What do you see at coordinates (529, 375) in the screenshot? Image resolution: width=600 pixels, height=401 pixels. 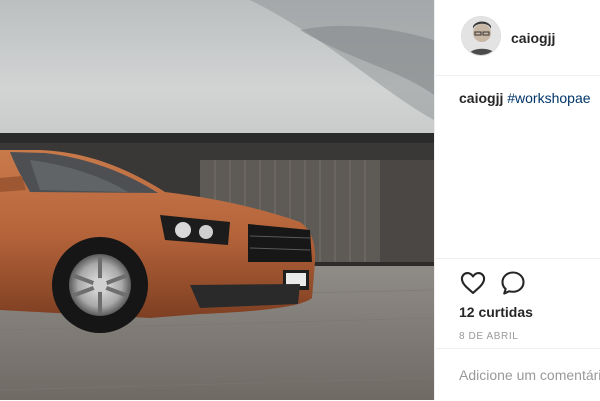 I see `comment-input` at bounding box center [529, 375].